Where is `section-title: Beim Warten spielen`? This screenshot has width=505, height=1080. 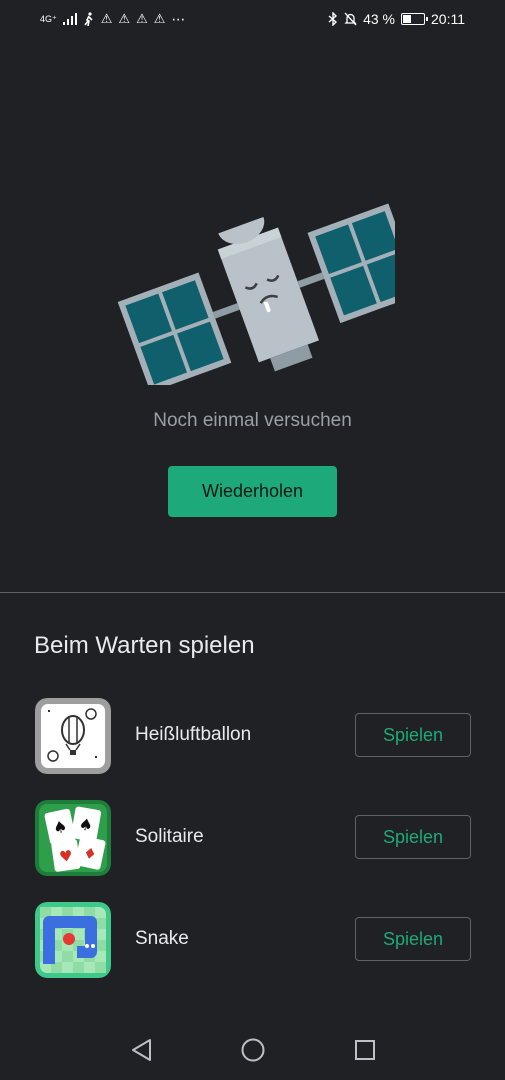 section-title: Beim Warten spielen is located at coordinates (144, 645).